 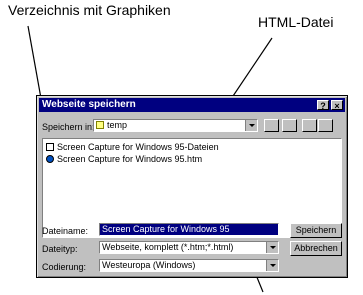 I want to click on ie-document-icon, so click(x=50, y=159).